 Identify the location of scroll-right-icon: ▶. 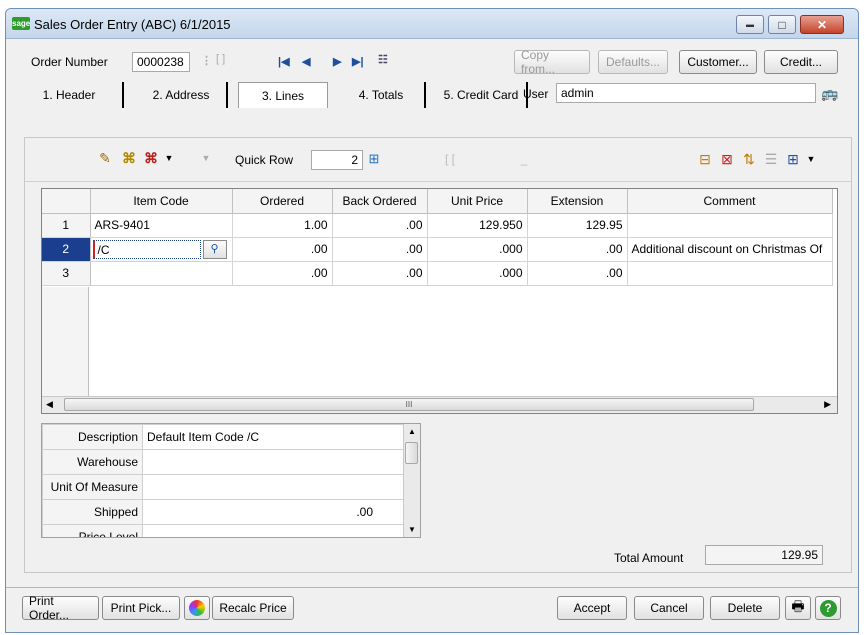
(827, 404).